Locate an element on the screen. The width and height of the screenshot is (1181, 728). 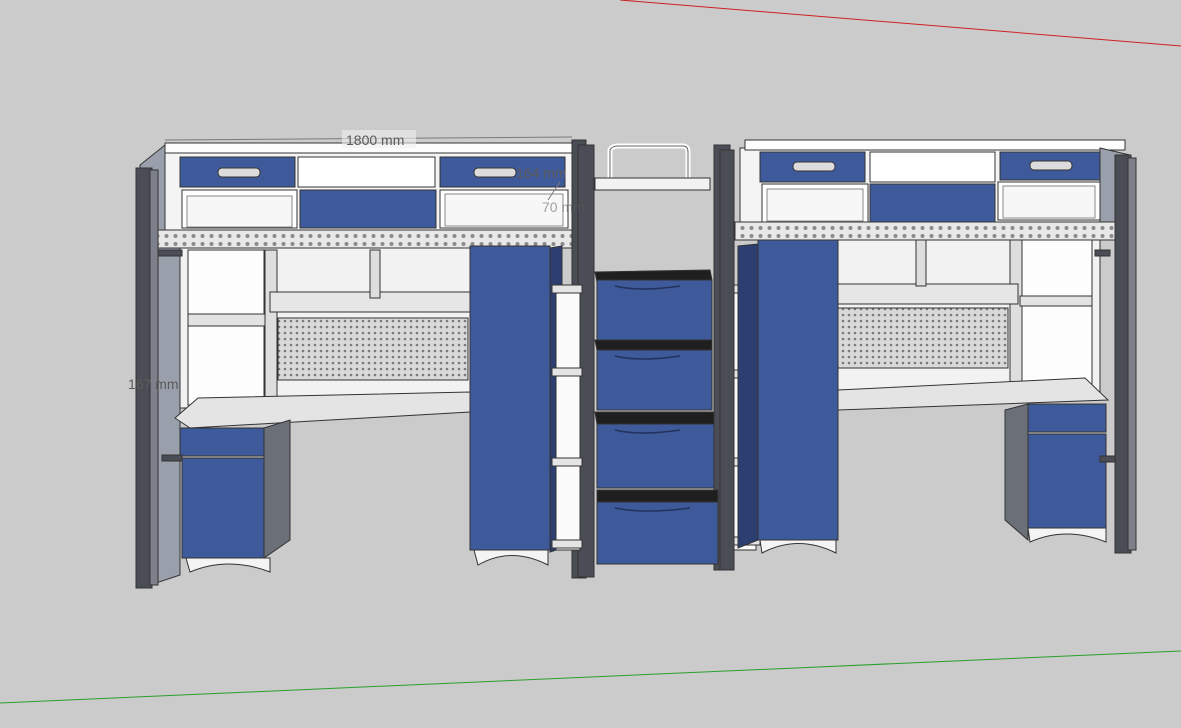
right-top-cover is located at coordinates (935, 145).